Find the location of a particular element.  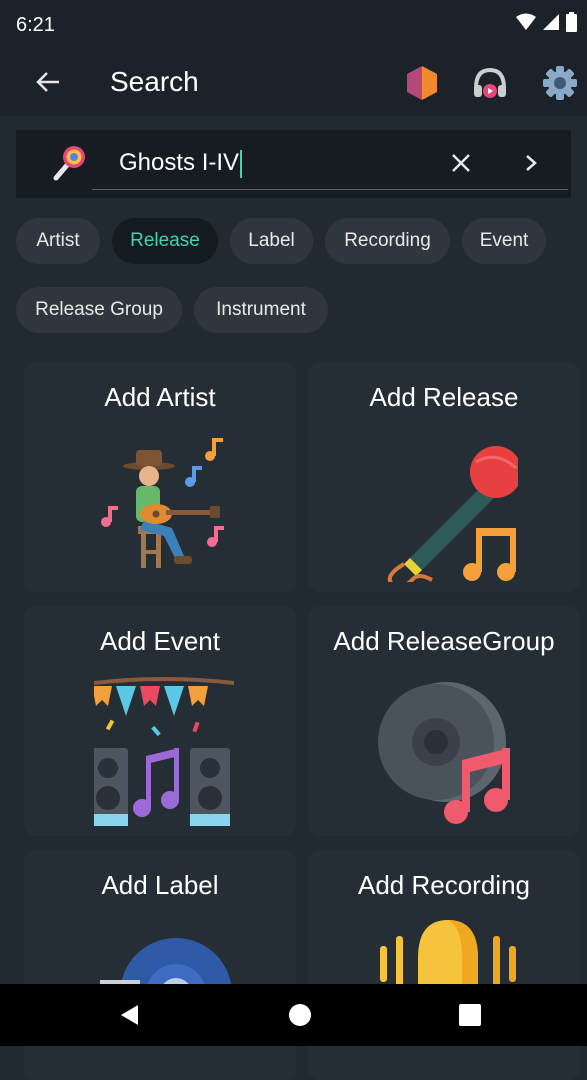

card-label: Add Recording is located at coordinates (444, 885).